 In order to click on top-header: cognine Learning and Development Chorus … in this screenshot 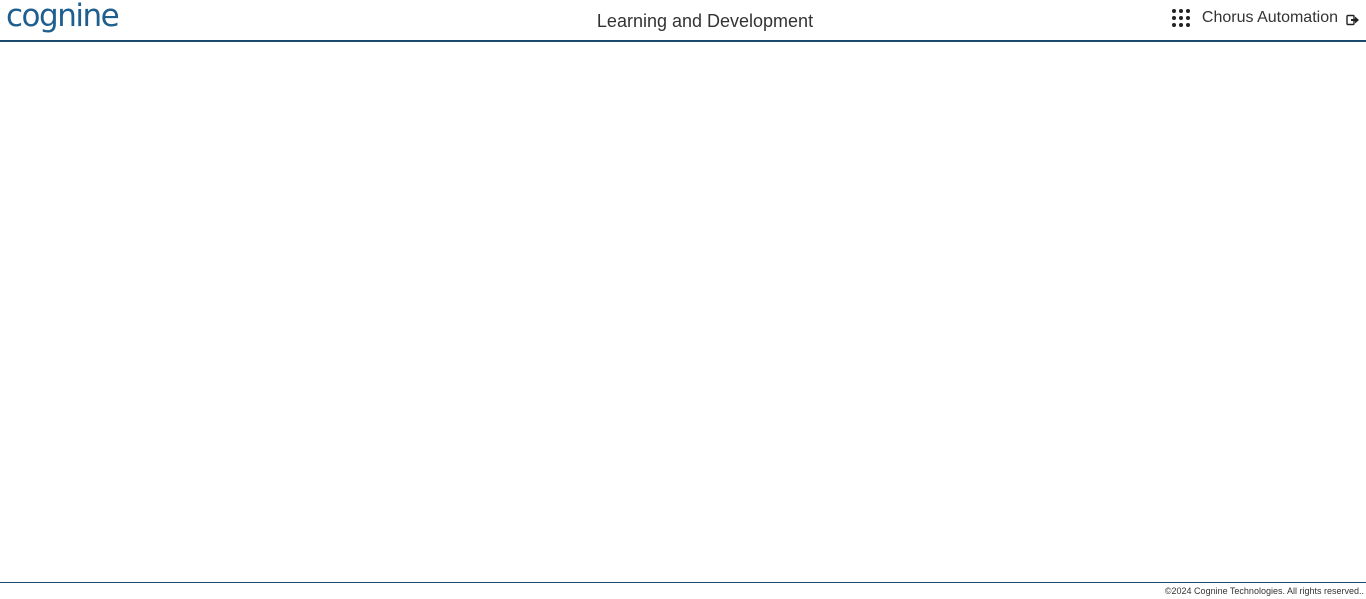, I will do `click(683, 21)`.